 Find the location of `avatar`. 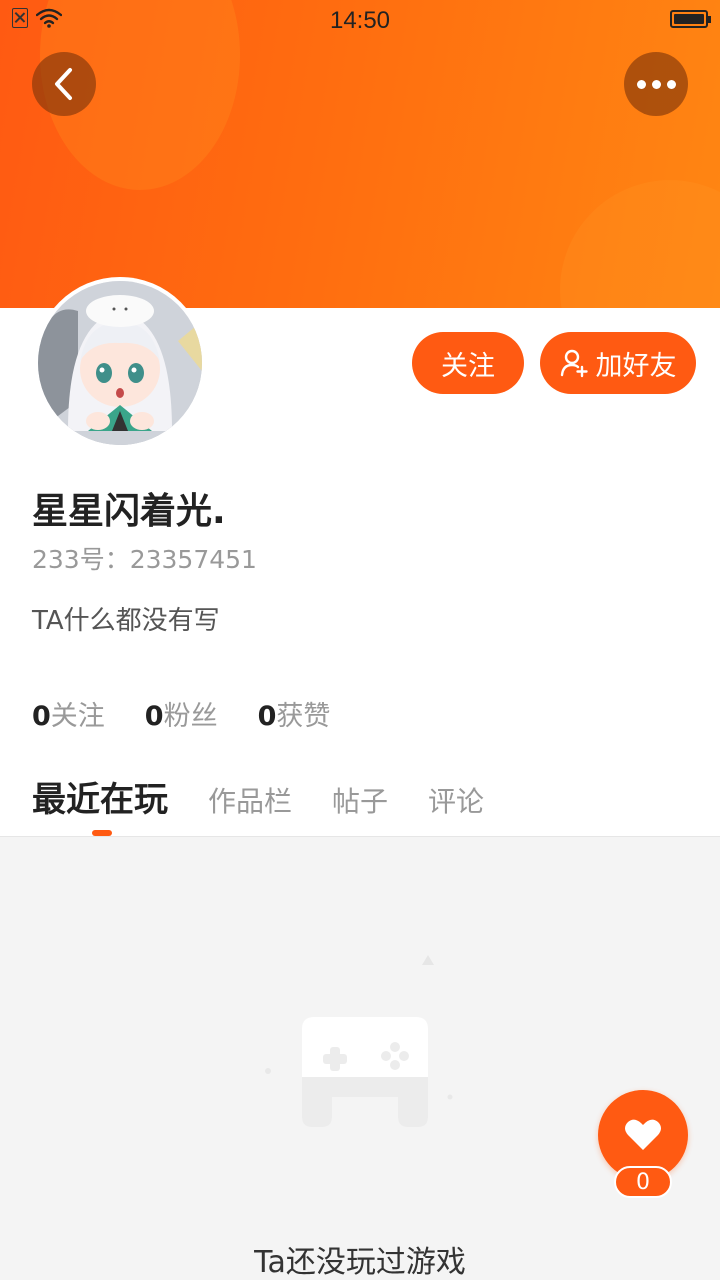

avatar is located at coordinates (120, 363).